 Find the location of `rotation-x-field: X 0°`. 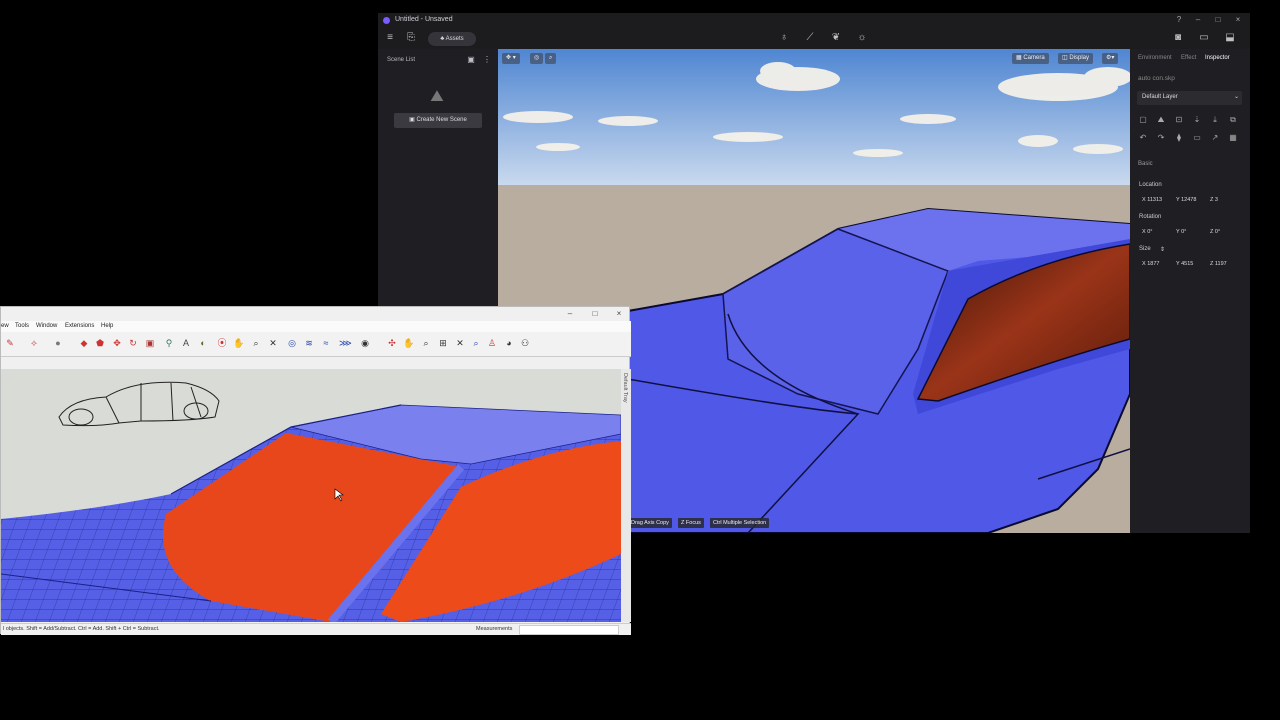

rotation-x-field: X 0° is located at coordinates (1147, 232).